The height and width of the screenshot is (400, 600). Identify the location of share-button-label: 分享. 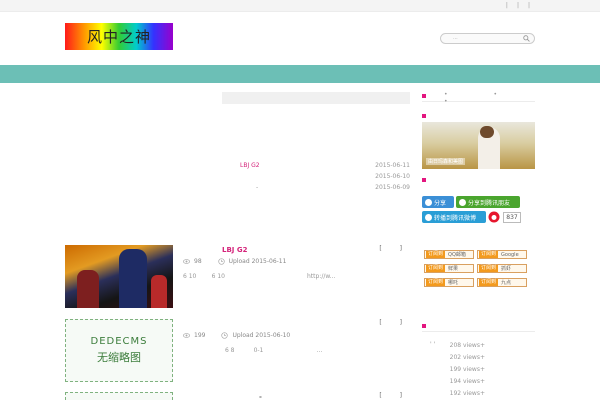
(440, 203).